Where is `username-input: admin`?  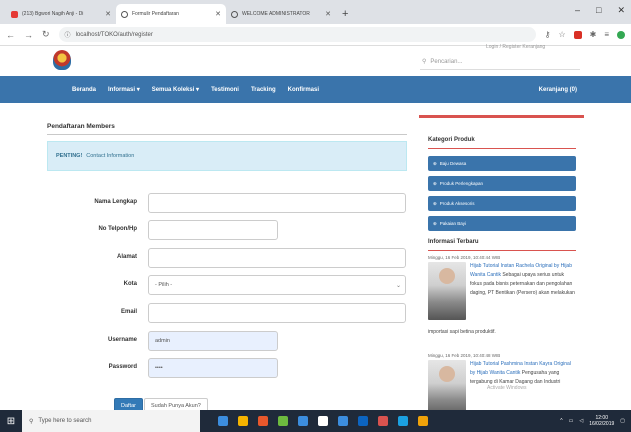 username-input: admin is located at coordinates (213, 341).